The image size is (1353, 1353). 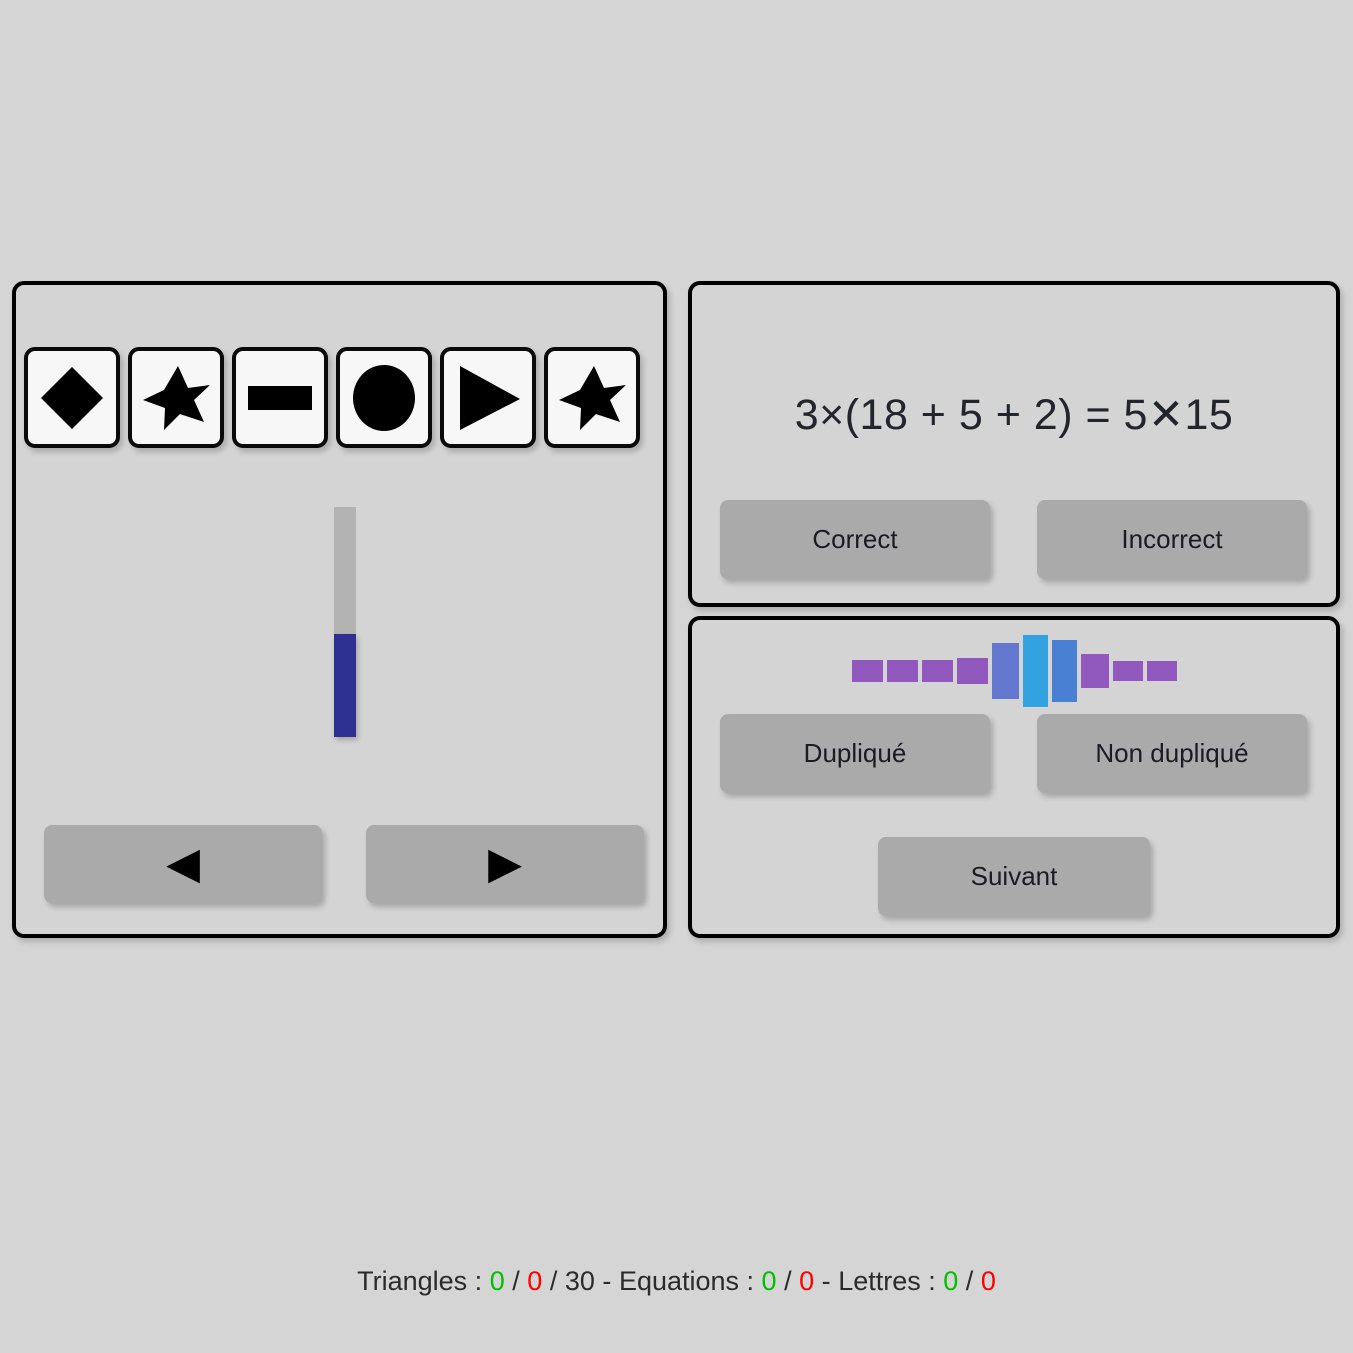 I want to click on next-button: ▶, so click(x=505, y=864).